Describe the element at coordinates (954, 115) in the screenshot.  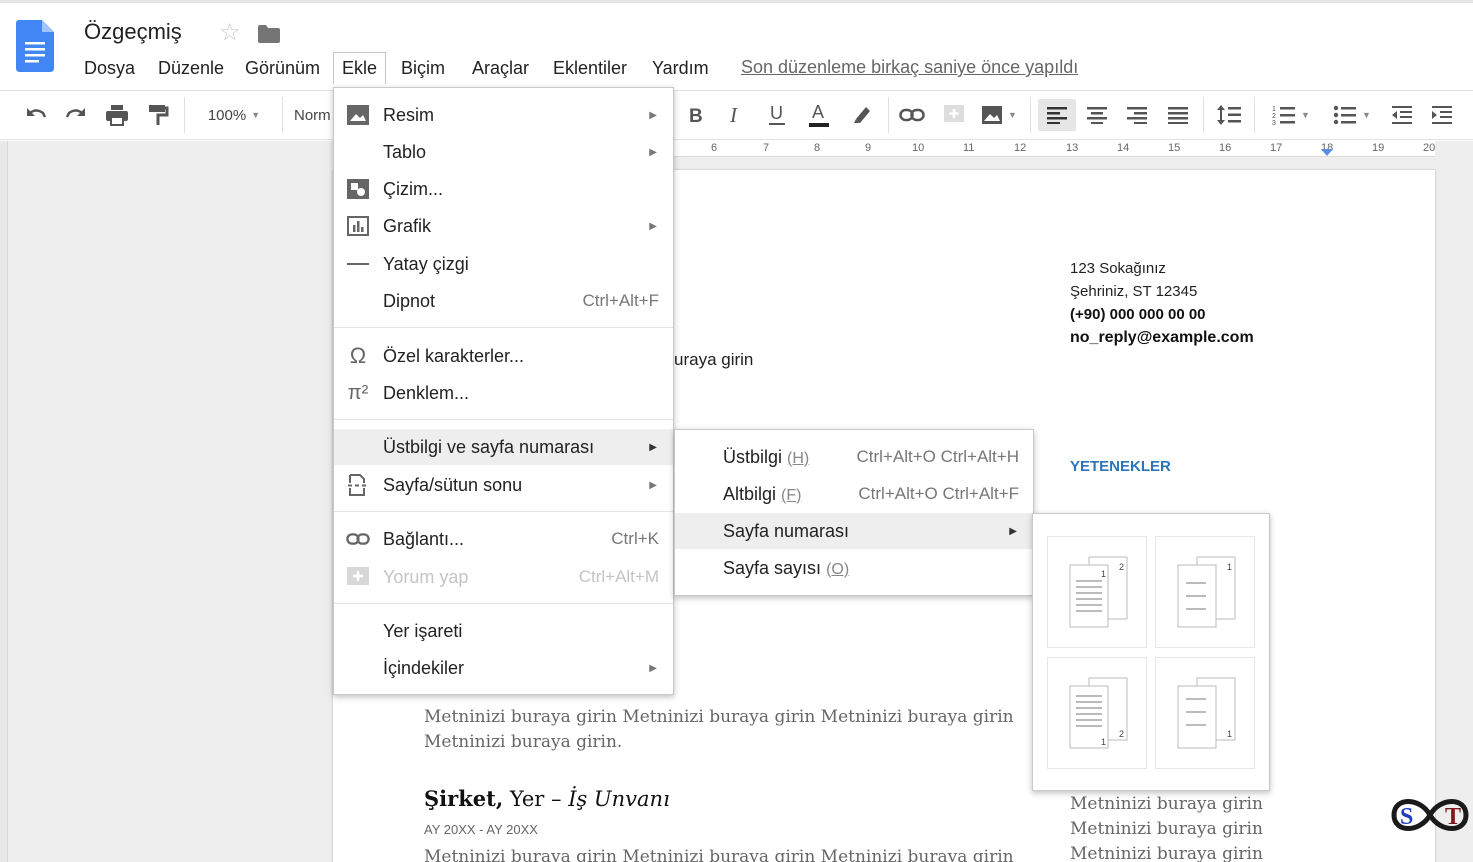
I see `comment-icon` at that location.